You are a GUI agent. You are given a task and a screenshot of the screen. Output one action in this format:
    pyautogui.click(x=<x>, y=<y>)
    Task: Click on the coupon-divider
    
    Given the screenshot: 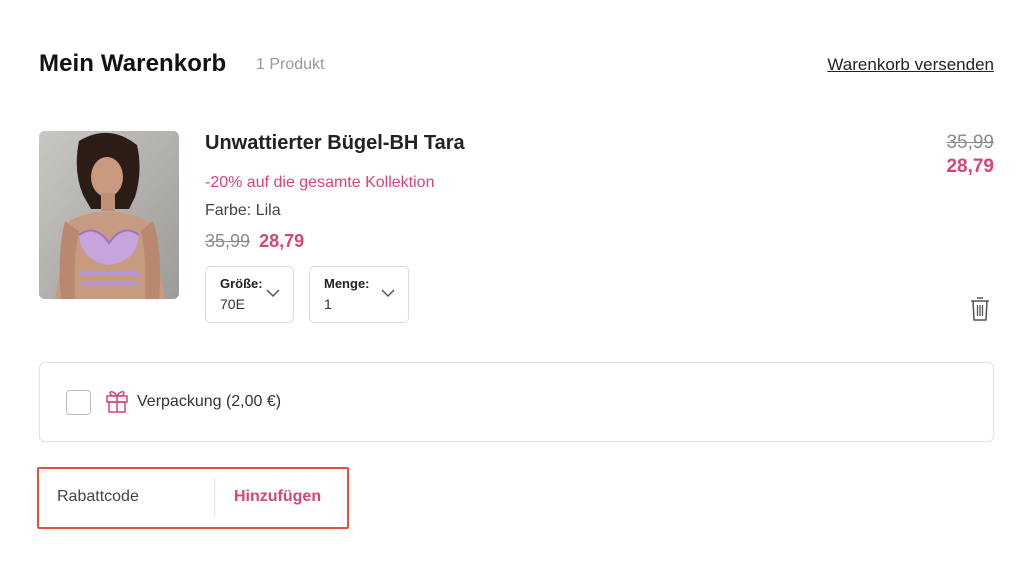 What is the action you would take?
    pyautogui.click(x=214, y=498)
    